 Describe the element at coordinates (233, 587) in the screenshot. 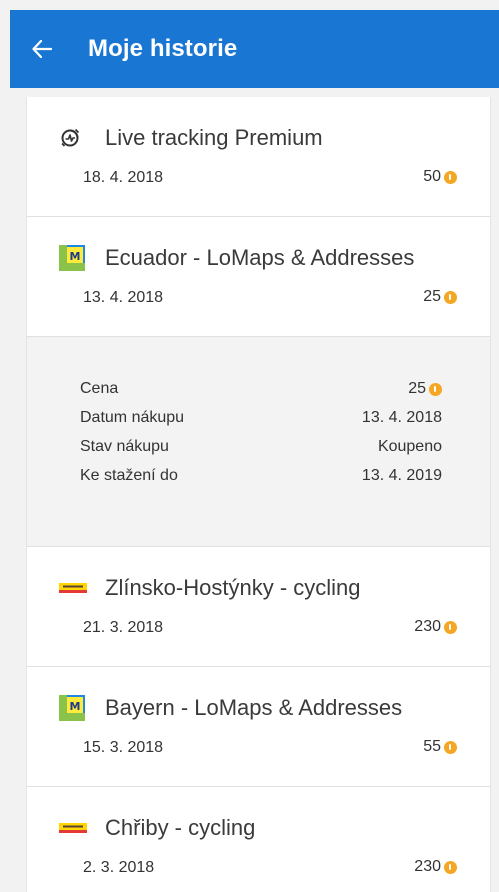

I see `purchase-title: Zlínsko-Hostýnky - cycling` at that location.